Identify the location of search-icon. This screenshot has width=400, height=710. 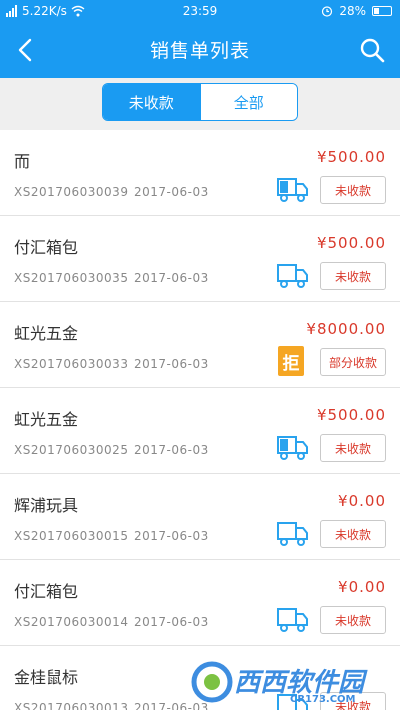
(372, 50).